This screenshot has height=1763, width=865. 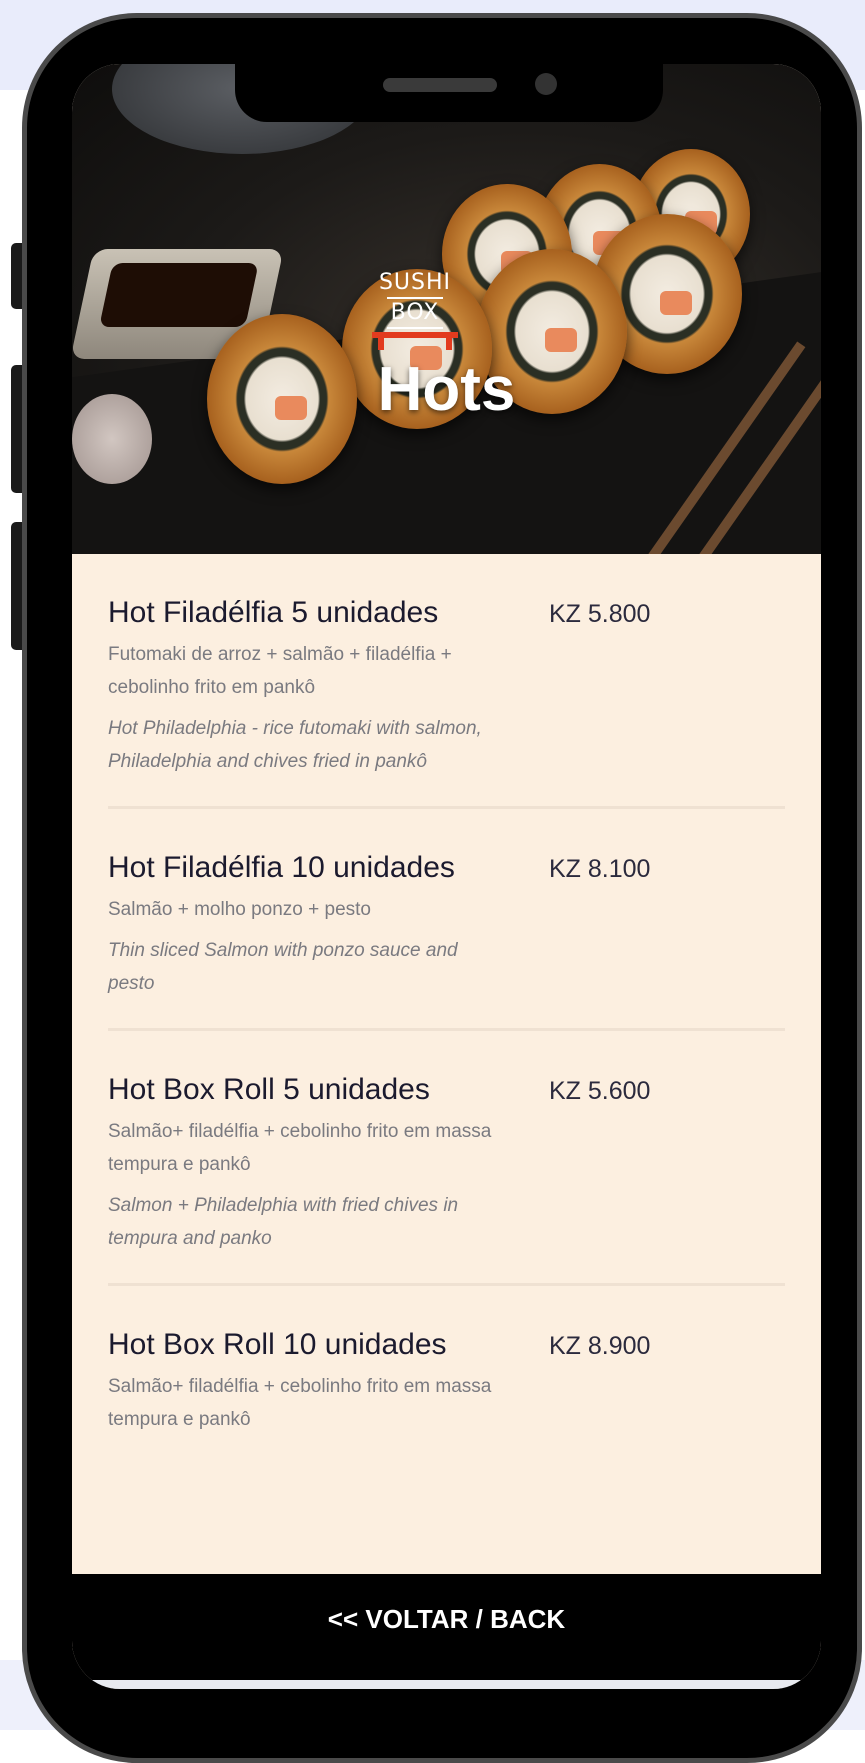 I want to click on menu-item-price: KZ 5.600, so click(x=600, y=1091).